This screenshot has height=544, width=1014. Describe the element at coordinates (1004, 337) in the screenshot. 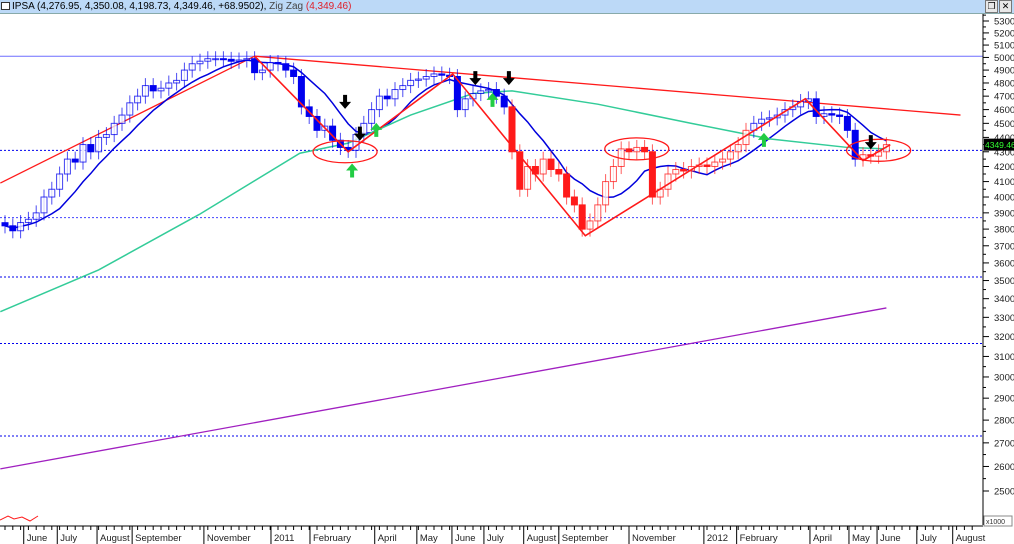

I see `y-tick-label: 3200` at that location.